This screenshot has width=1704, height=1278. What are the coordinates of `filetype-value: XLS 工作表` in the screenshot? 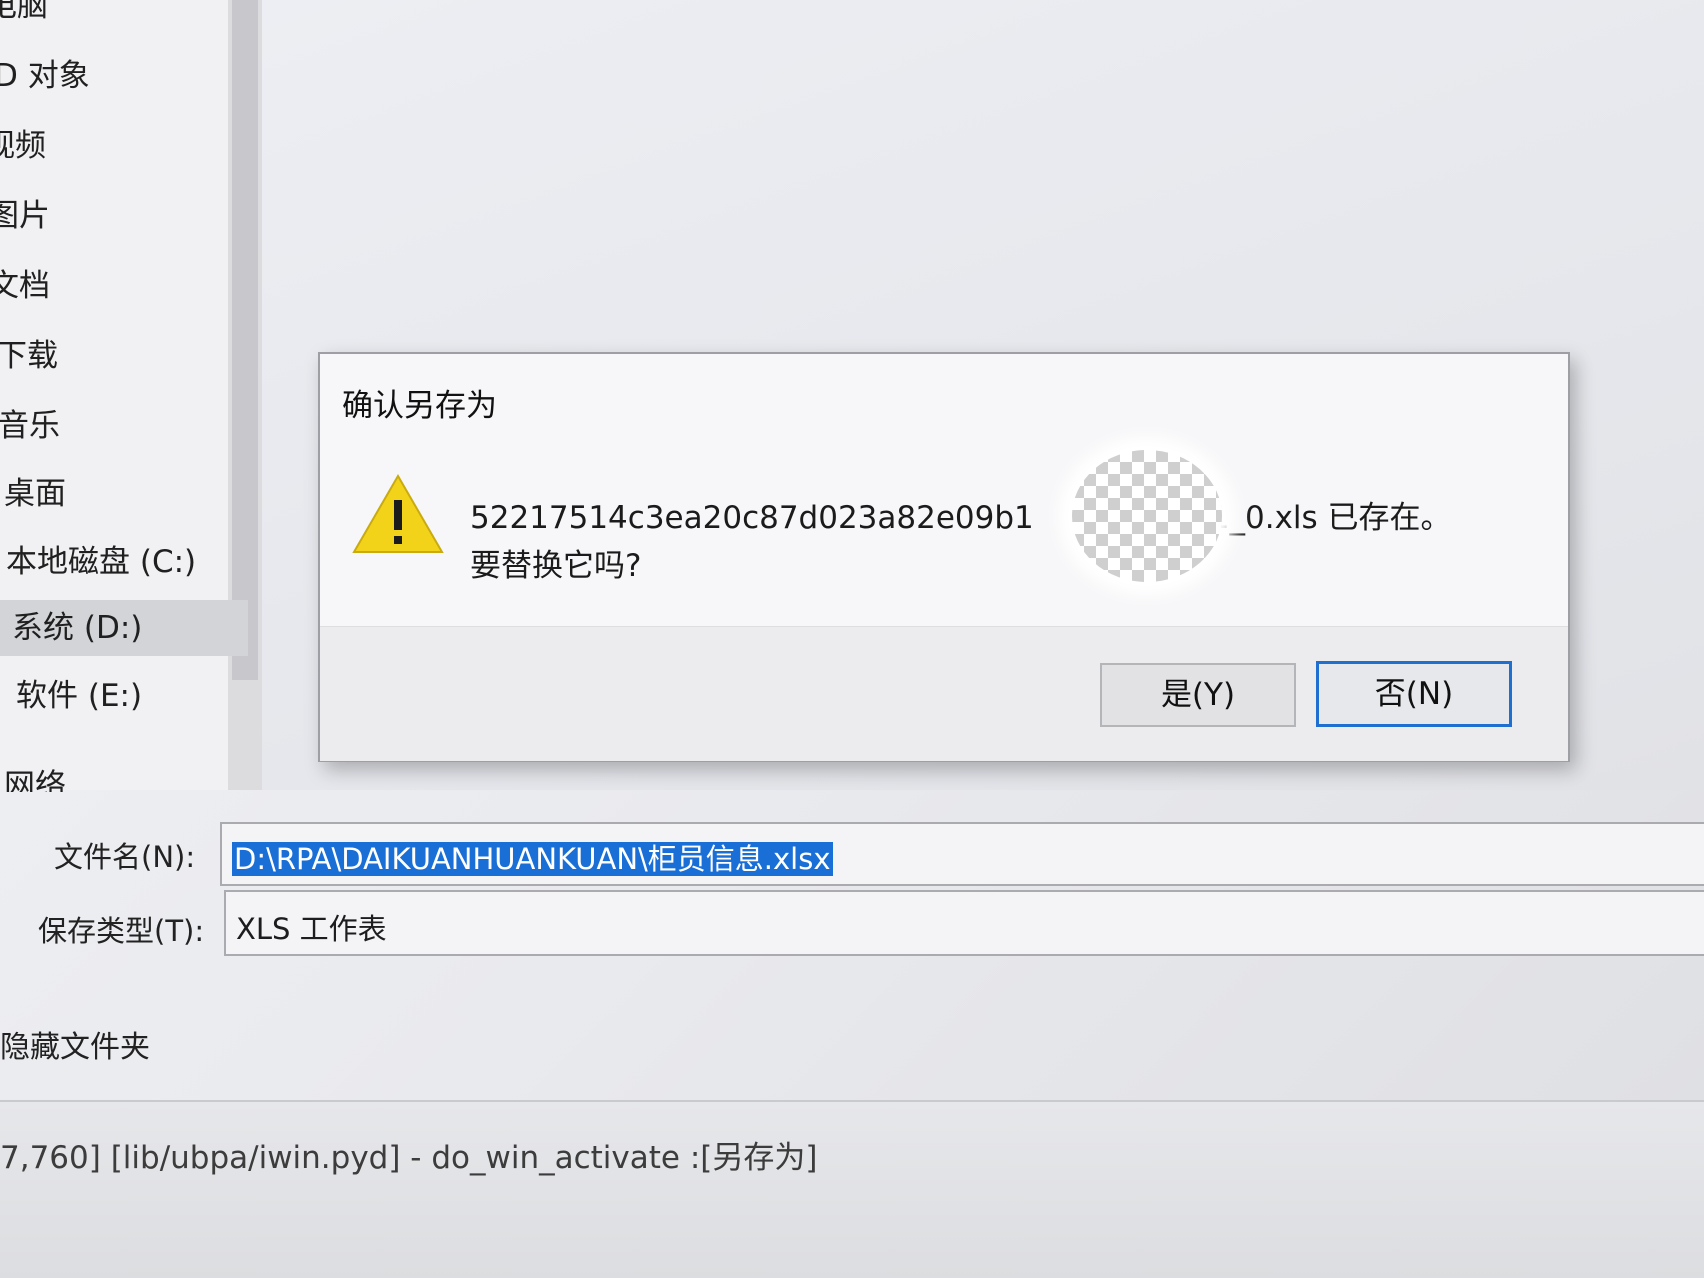 It's located at (311, 929).